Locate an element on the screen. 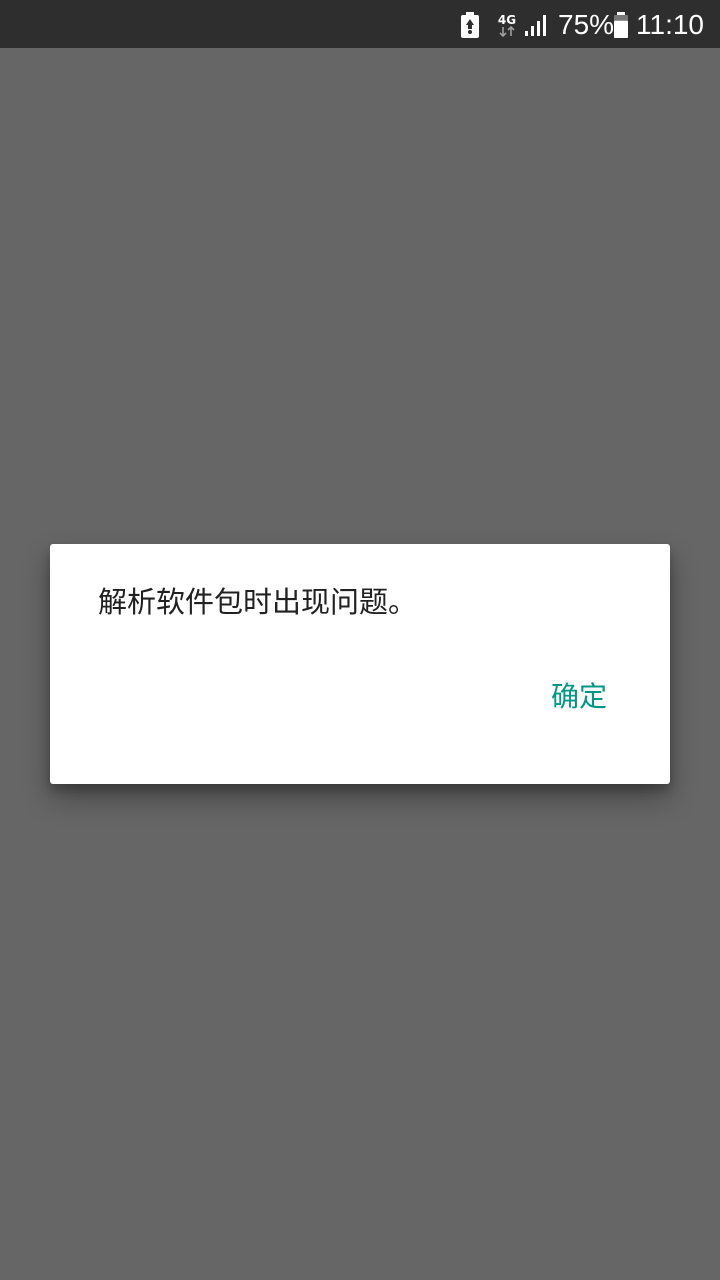  network-4g-icon: 4G is located at coordinates (507, 25).